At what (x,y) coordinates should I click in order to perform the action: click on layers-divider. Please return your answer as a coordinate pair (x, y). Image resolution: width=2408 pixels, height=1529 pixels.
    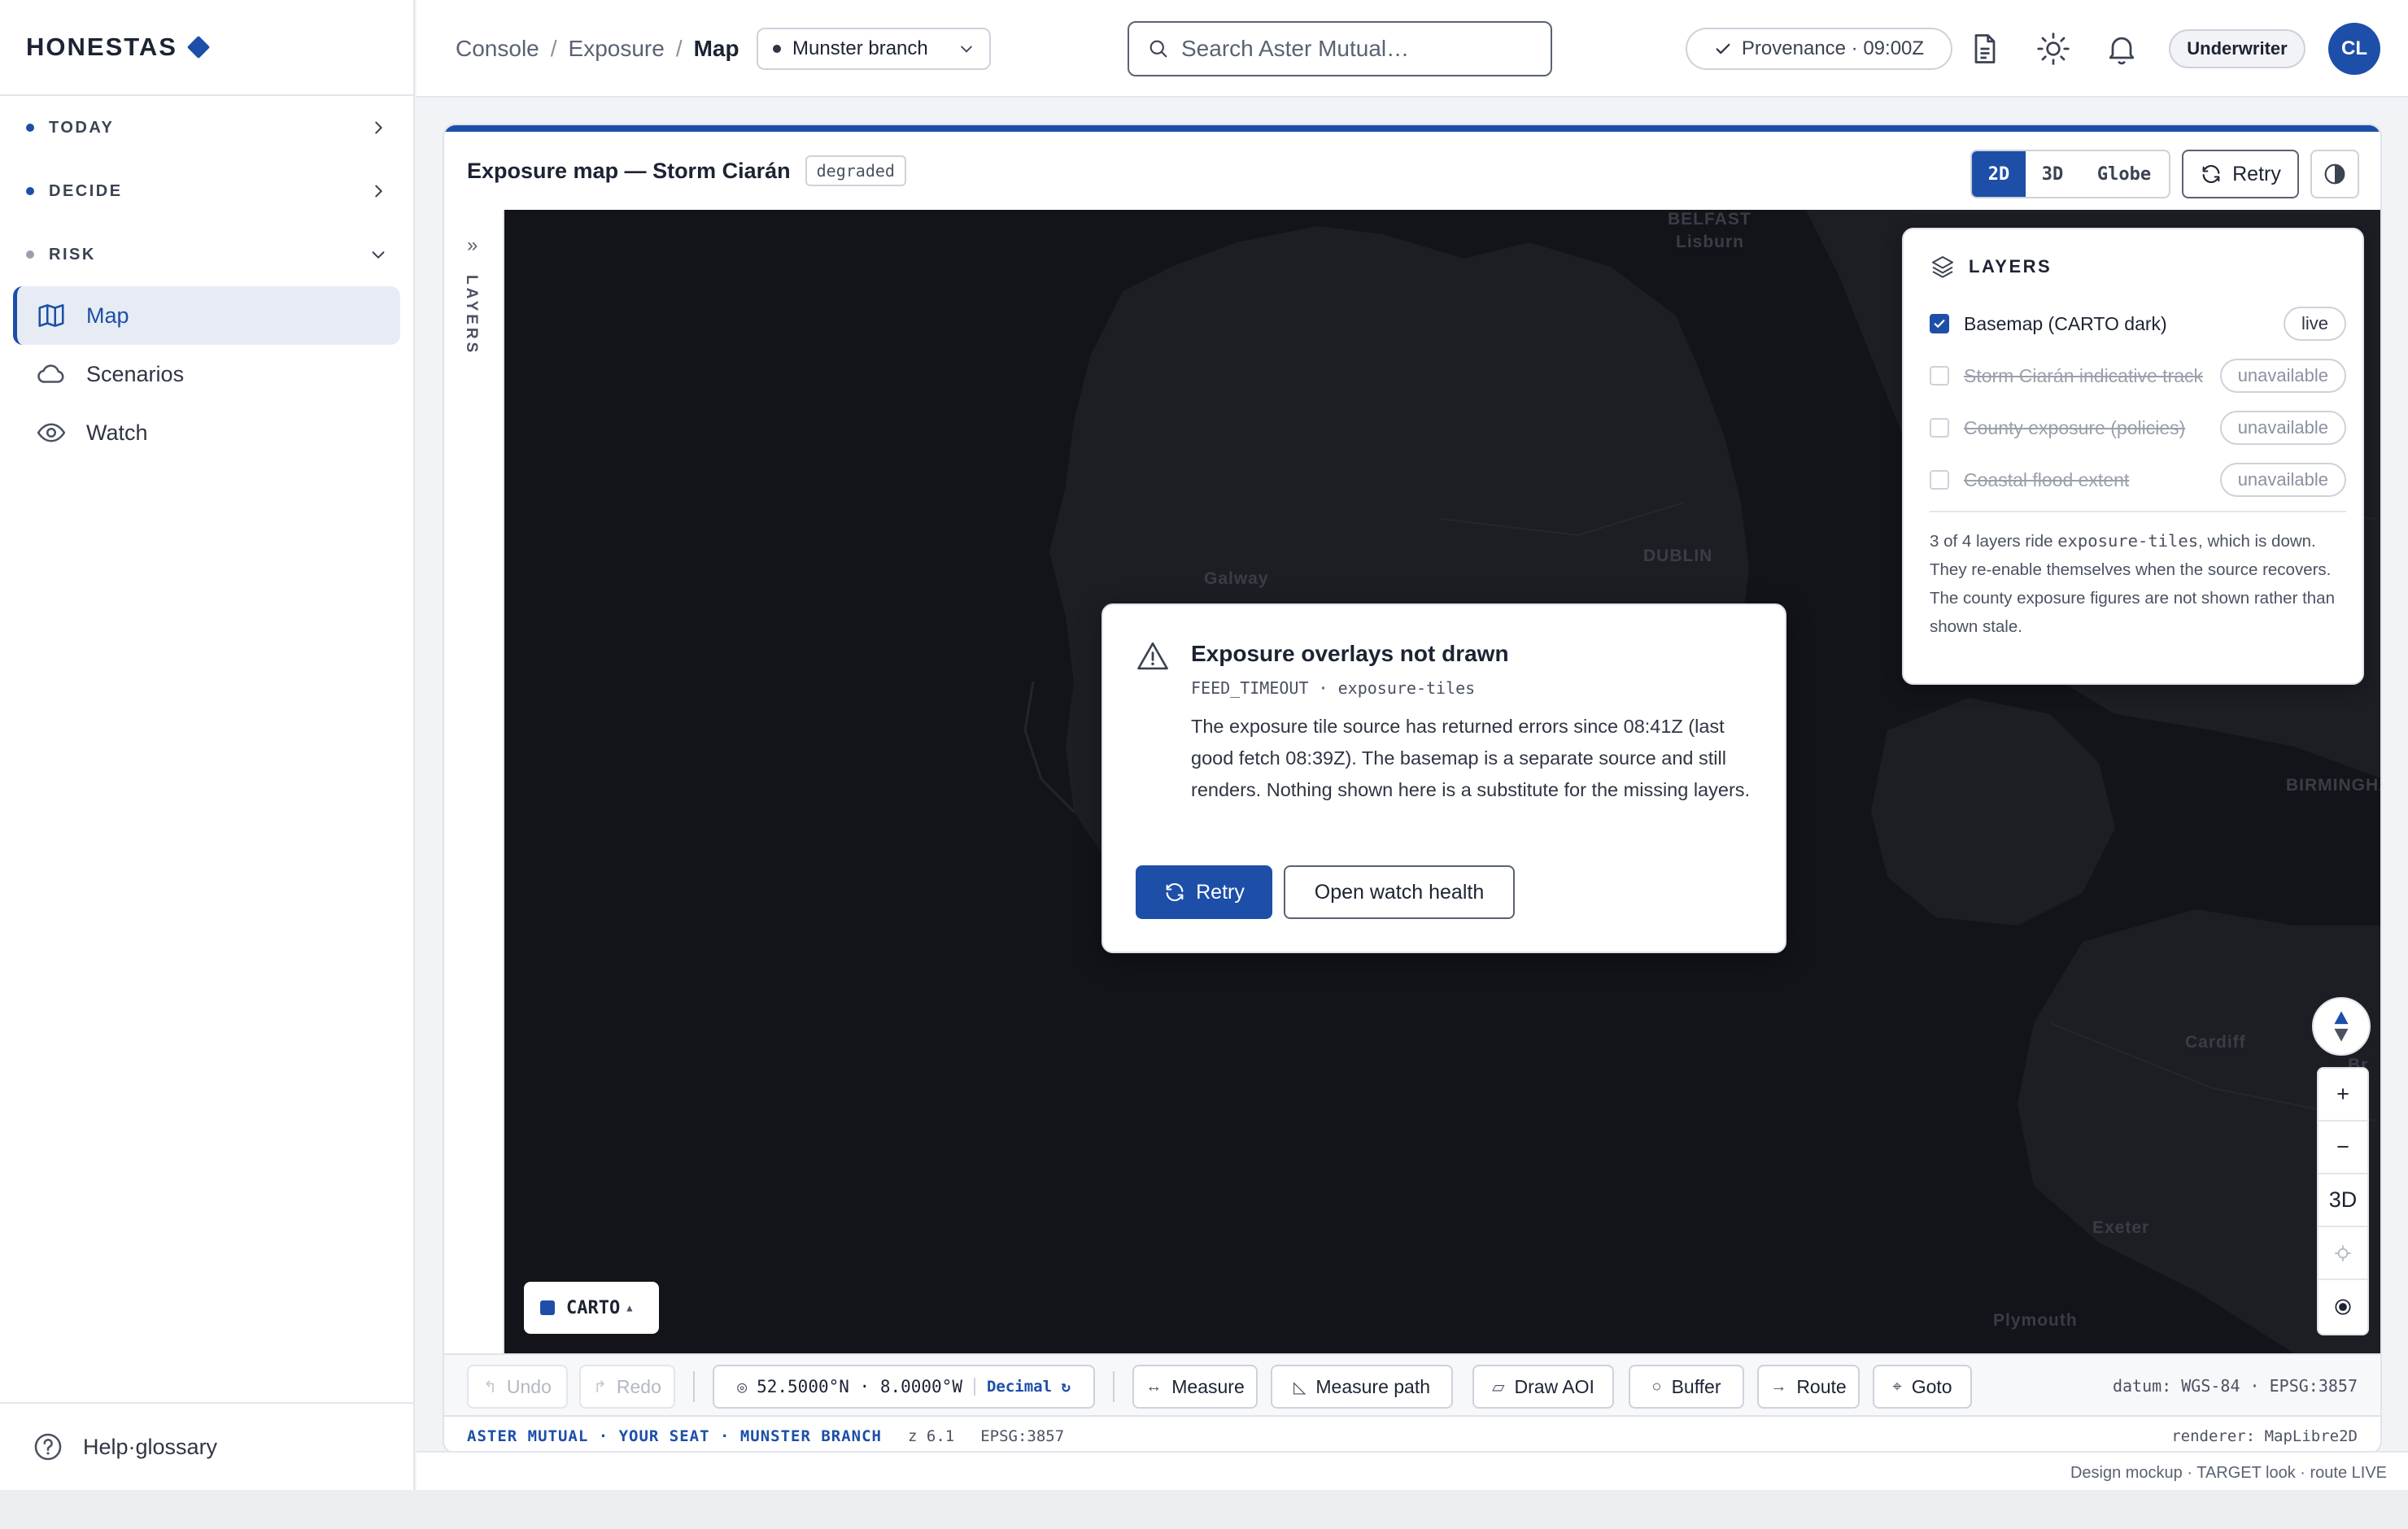
    Looking at the image, I should click on (2138, 511).